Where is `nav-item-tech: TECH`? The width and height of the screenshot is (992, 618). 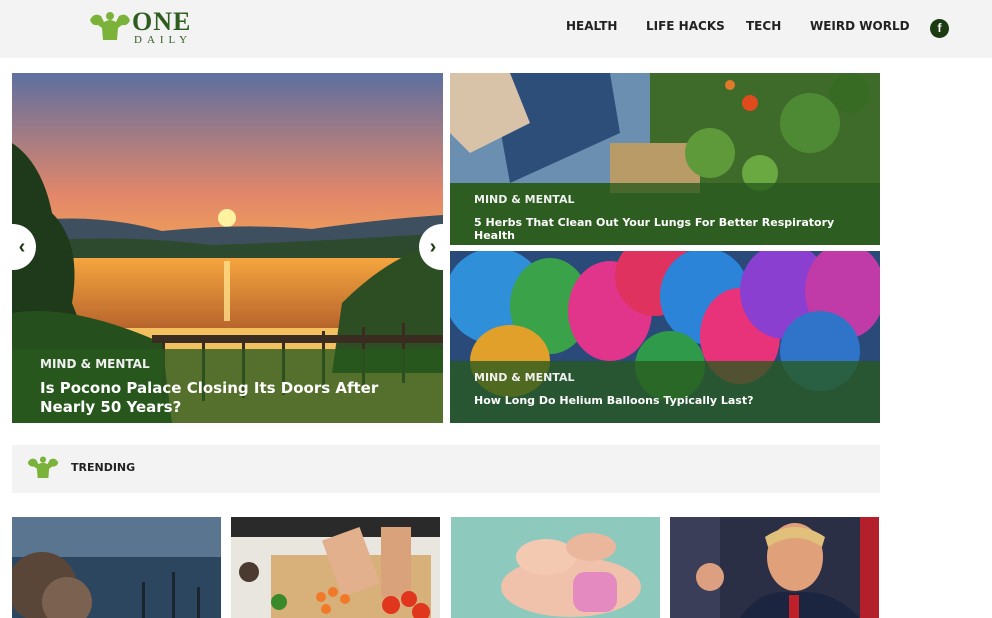
nav-item-tech: TECH is located at coordinates (763, 26).